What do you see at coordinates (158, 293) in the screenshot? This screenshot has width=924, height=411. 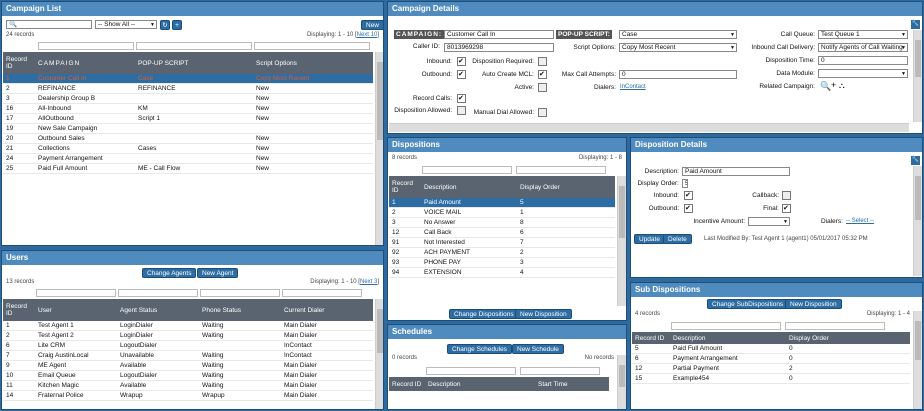 I see `filter-agent-status` at bounding box center [158, 293].